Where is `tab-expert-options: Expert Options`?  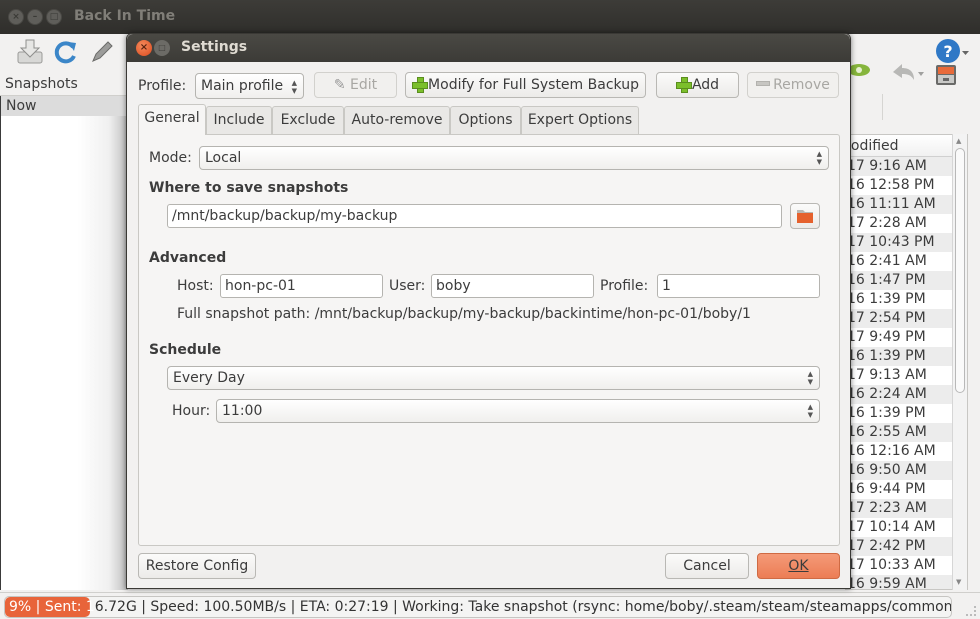 tab-expert-options: Expert Options is located at coordinates (580, 120).